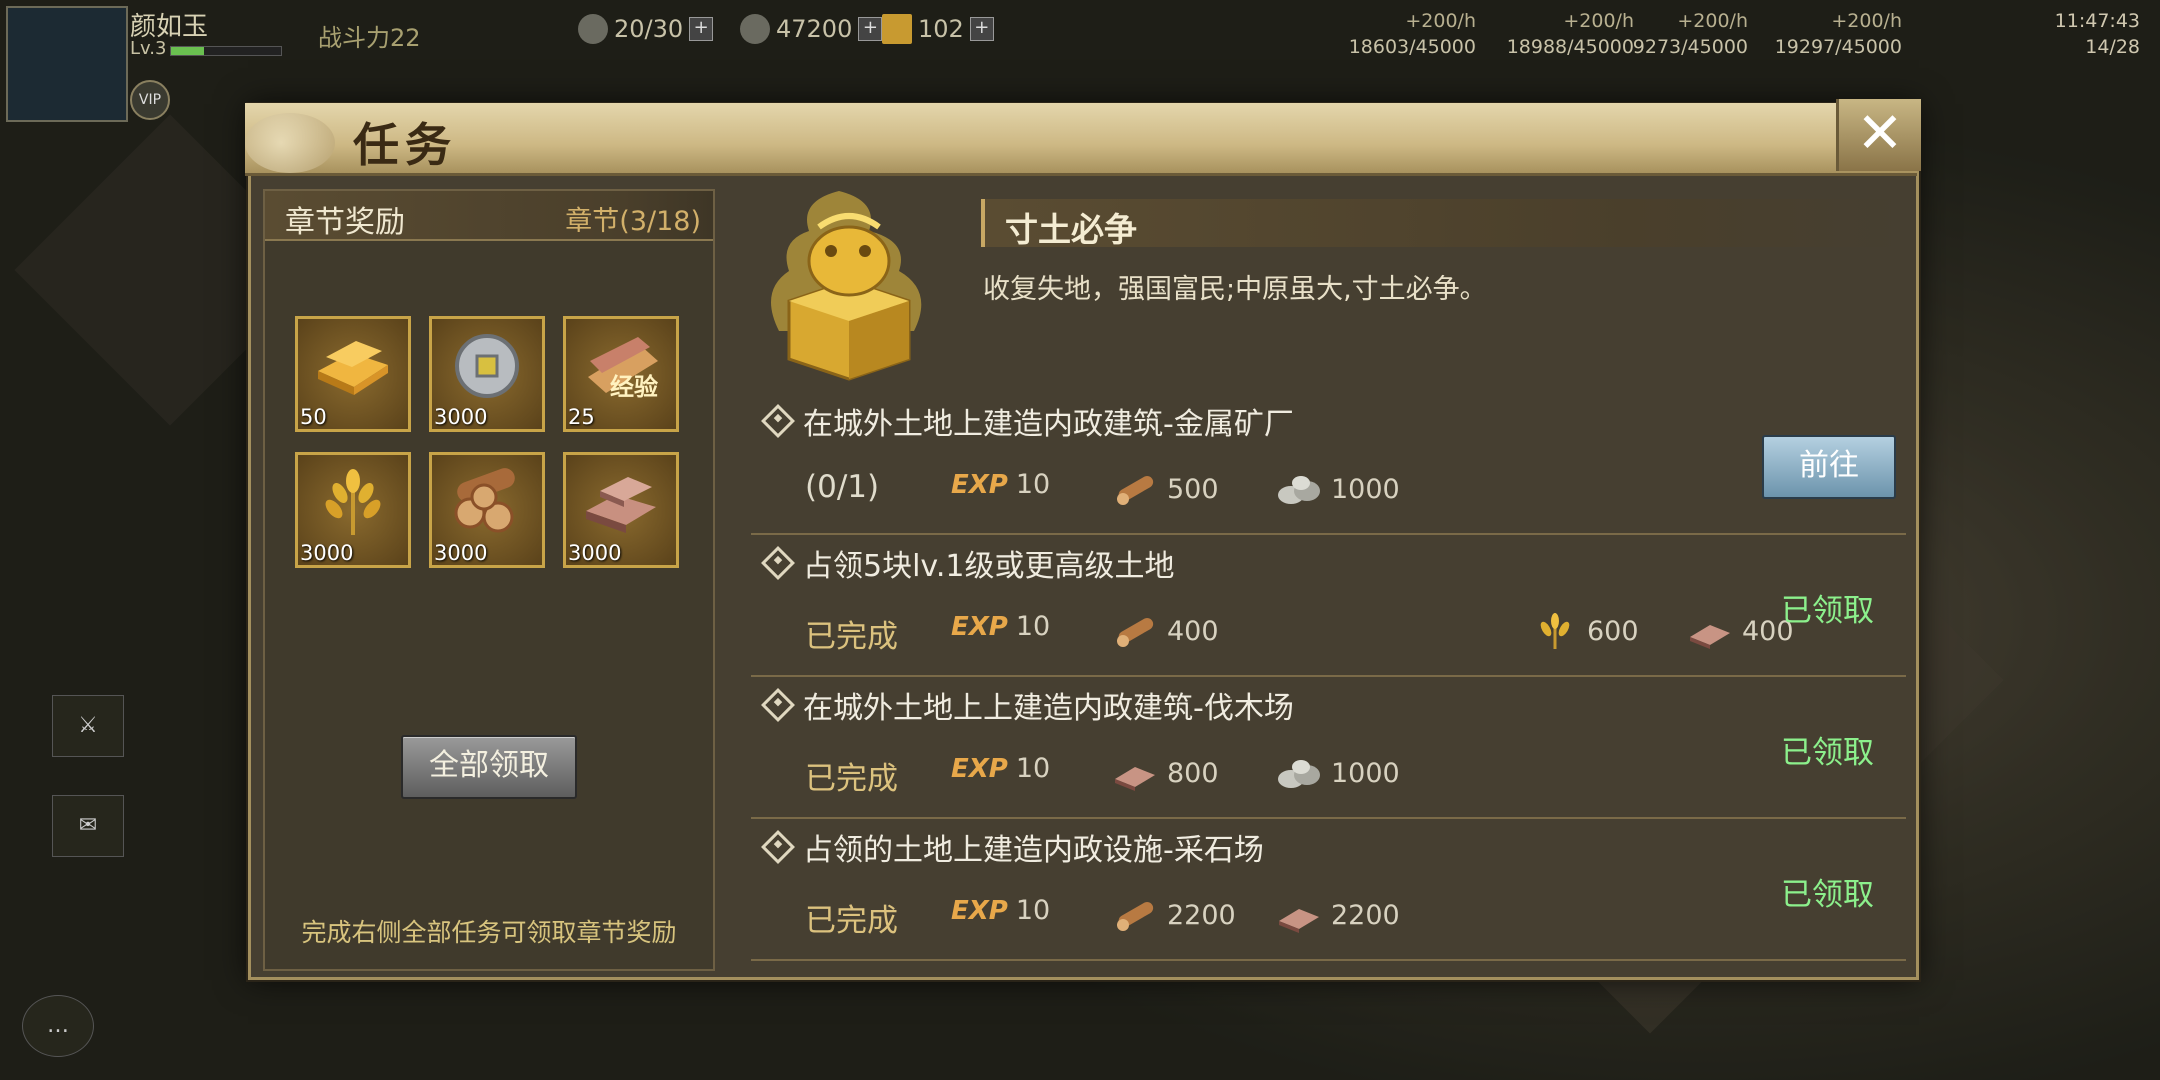 Image resolution: width=2160 pixels, height=1080 pixels. What do you see at coordinates (1443, 224) in the screenshot?
I see `chapter-title-bar: 寸土必争` at bounding box center [1443, 224].